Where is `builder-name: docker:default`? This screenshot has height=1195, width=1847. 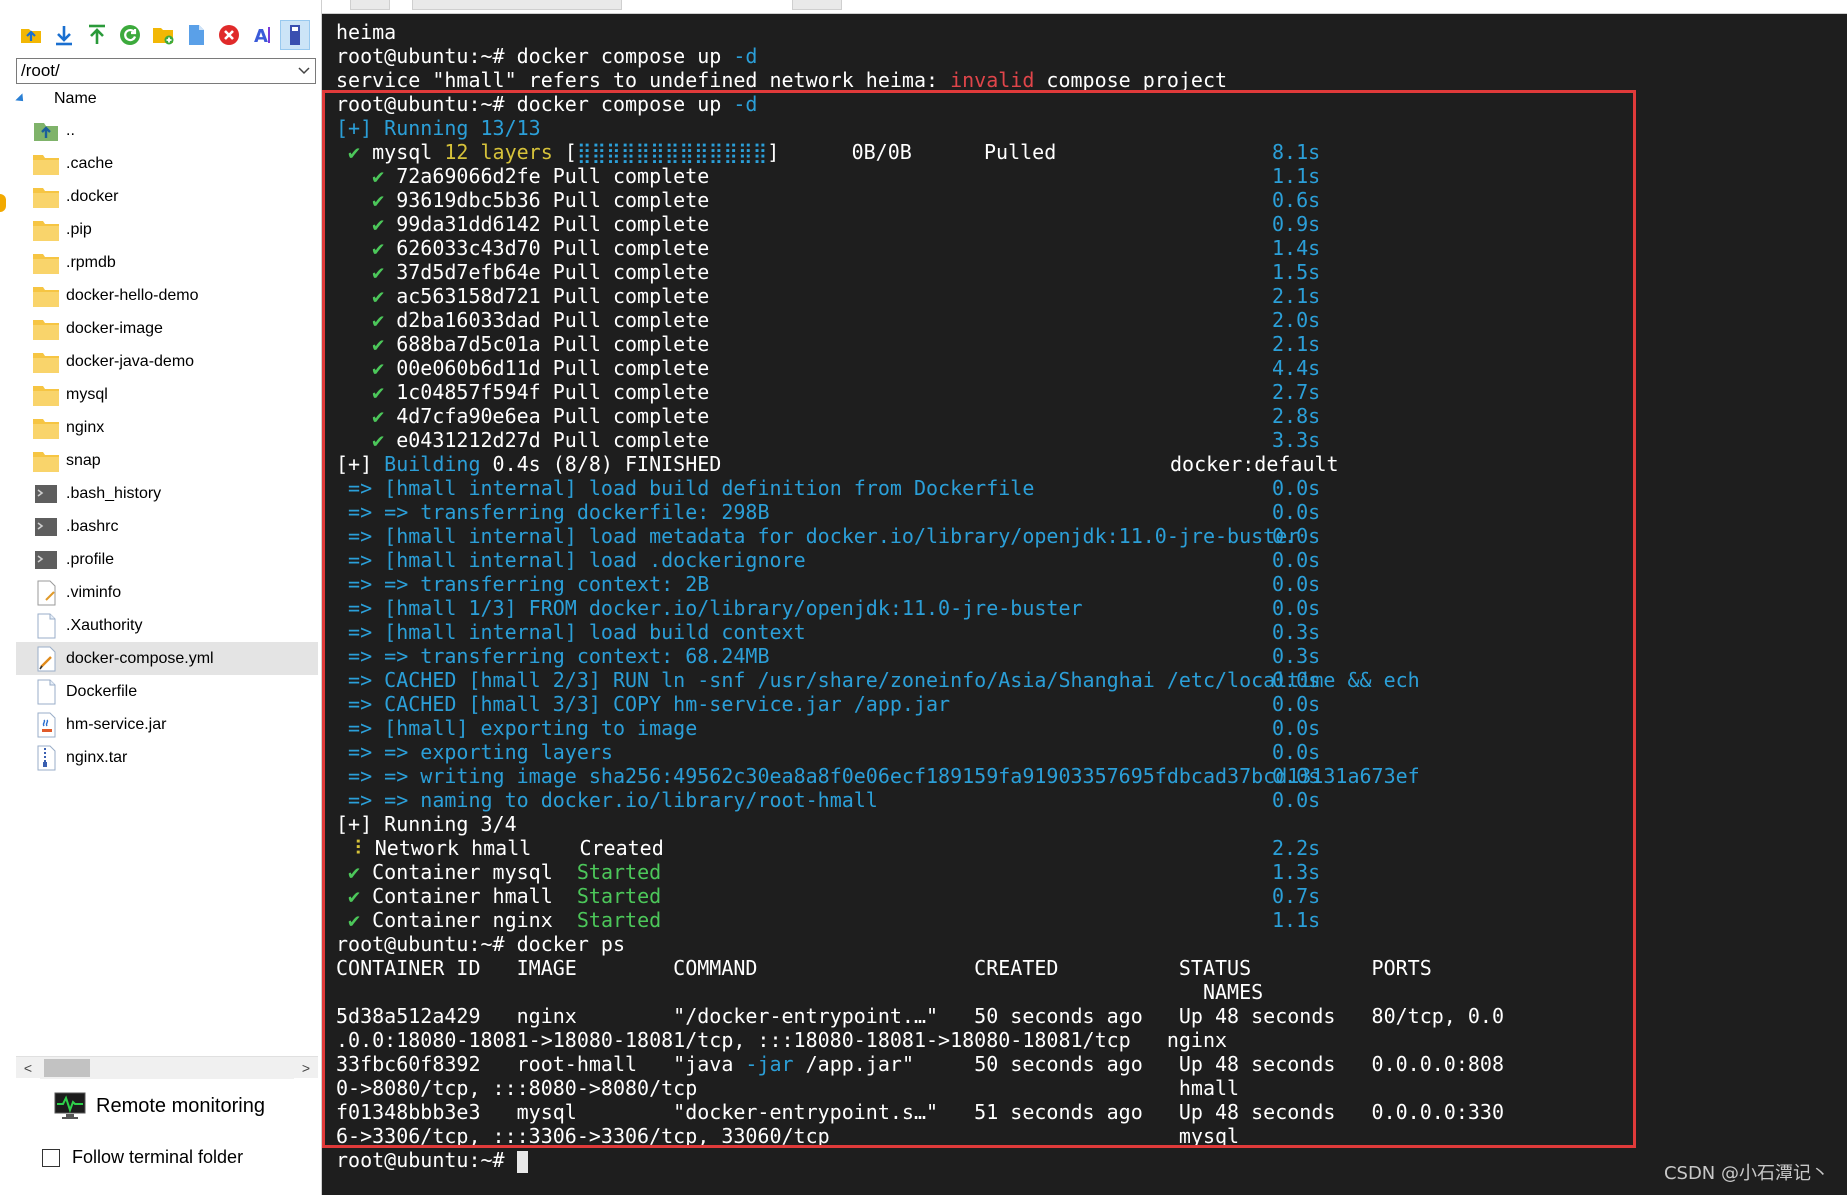 builder-name: docker:default is located at coordinates (1254, 464).